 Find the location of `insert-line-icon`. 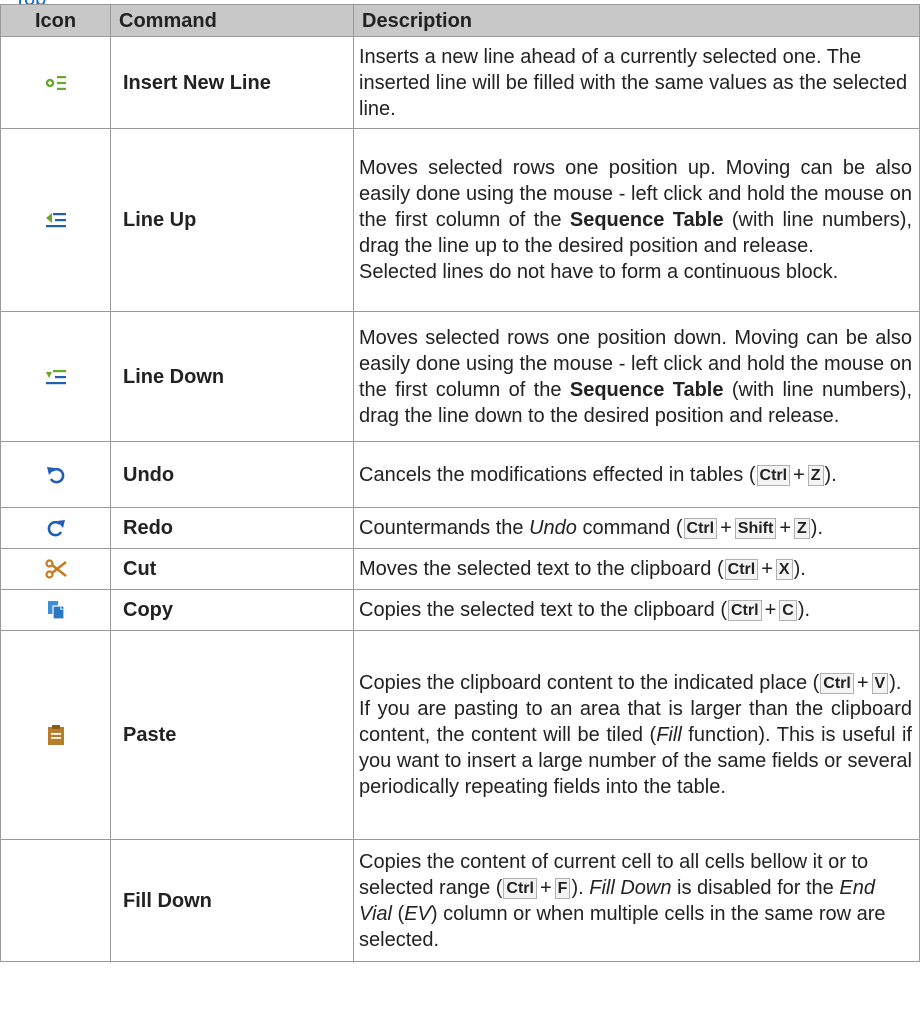

insert-line-icon is located at coordinates (55, 82).